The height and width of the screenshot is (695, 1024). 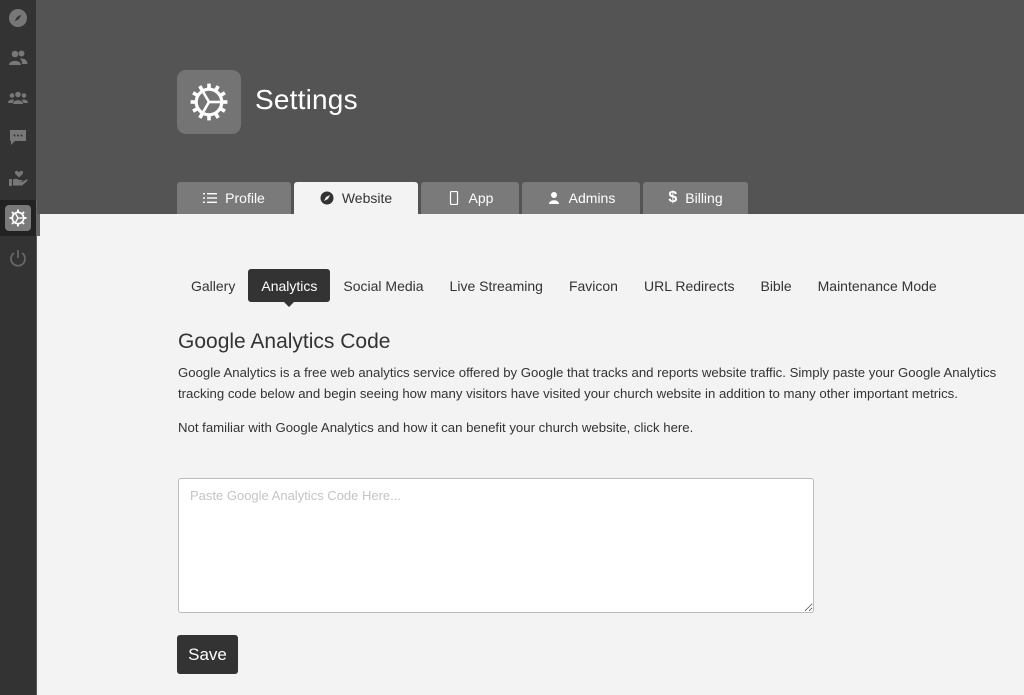 I want to click on tab-billing: $ Billing, so click(x=695, y=198).